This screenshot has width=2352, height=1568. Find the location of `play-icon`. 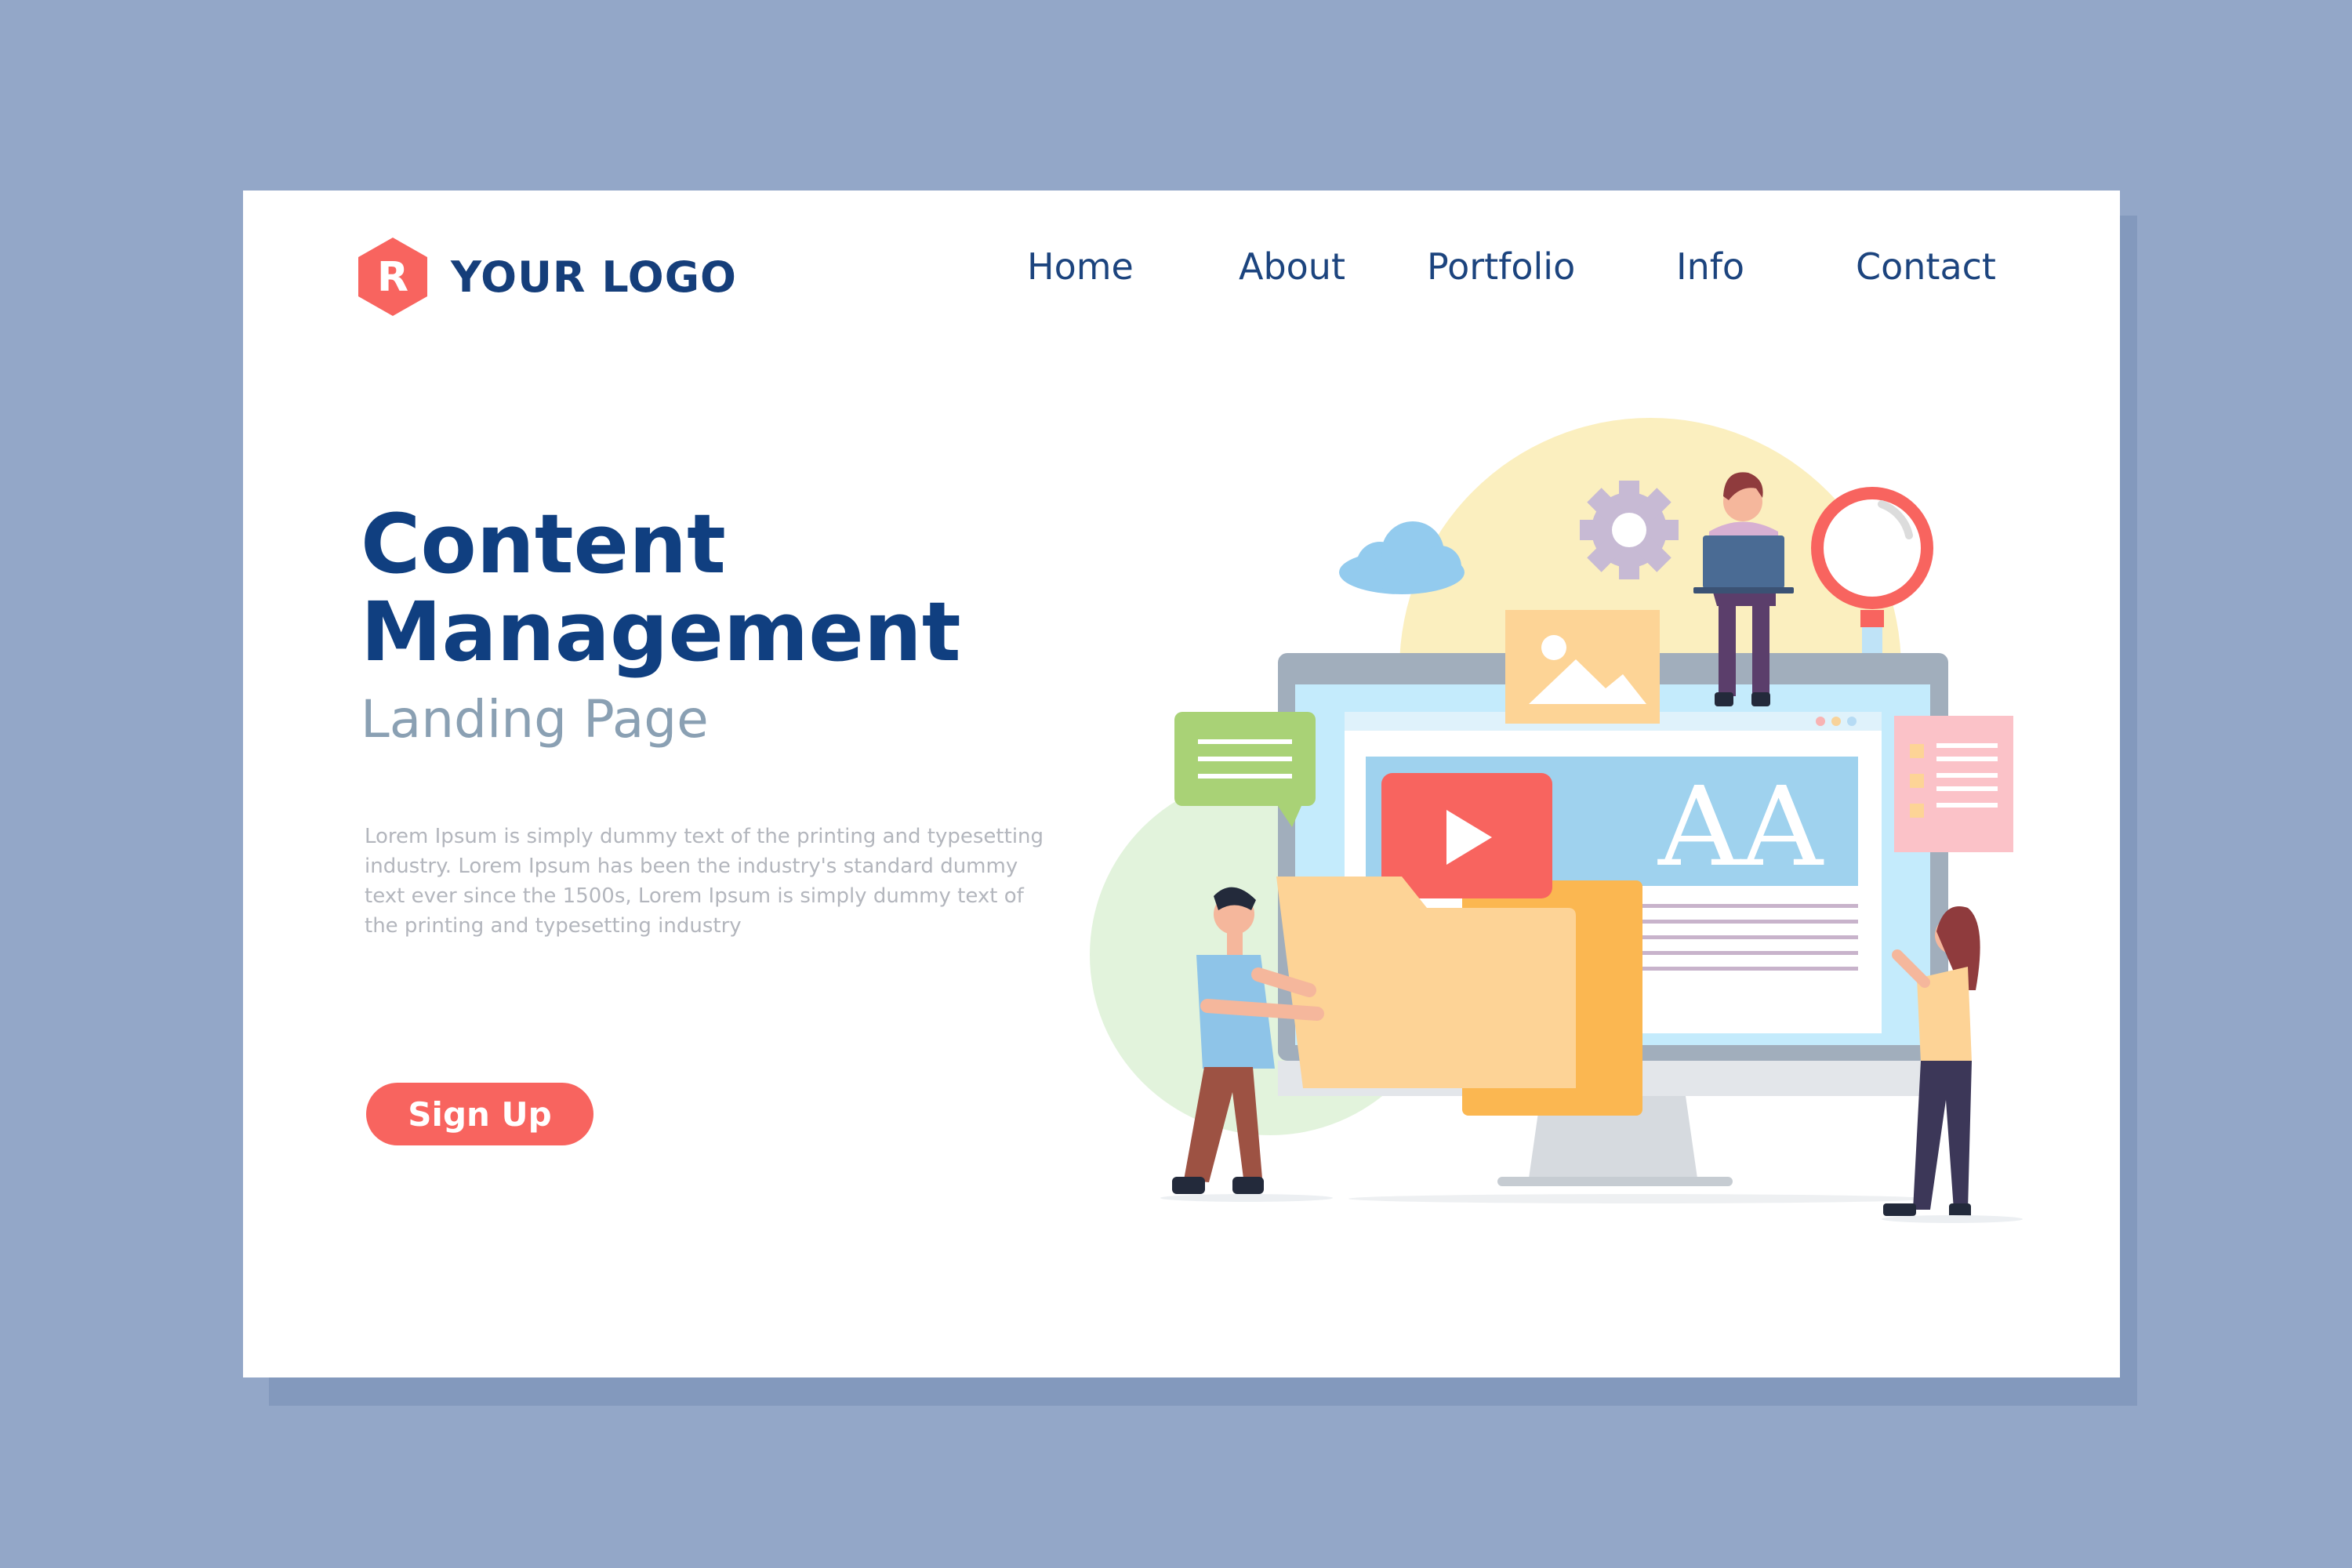

play-icon is located at coordinates (1466, 835).